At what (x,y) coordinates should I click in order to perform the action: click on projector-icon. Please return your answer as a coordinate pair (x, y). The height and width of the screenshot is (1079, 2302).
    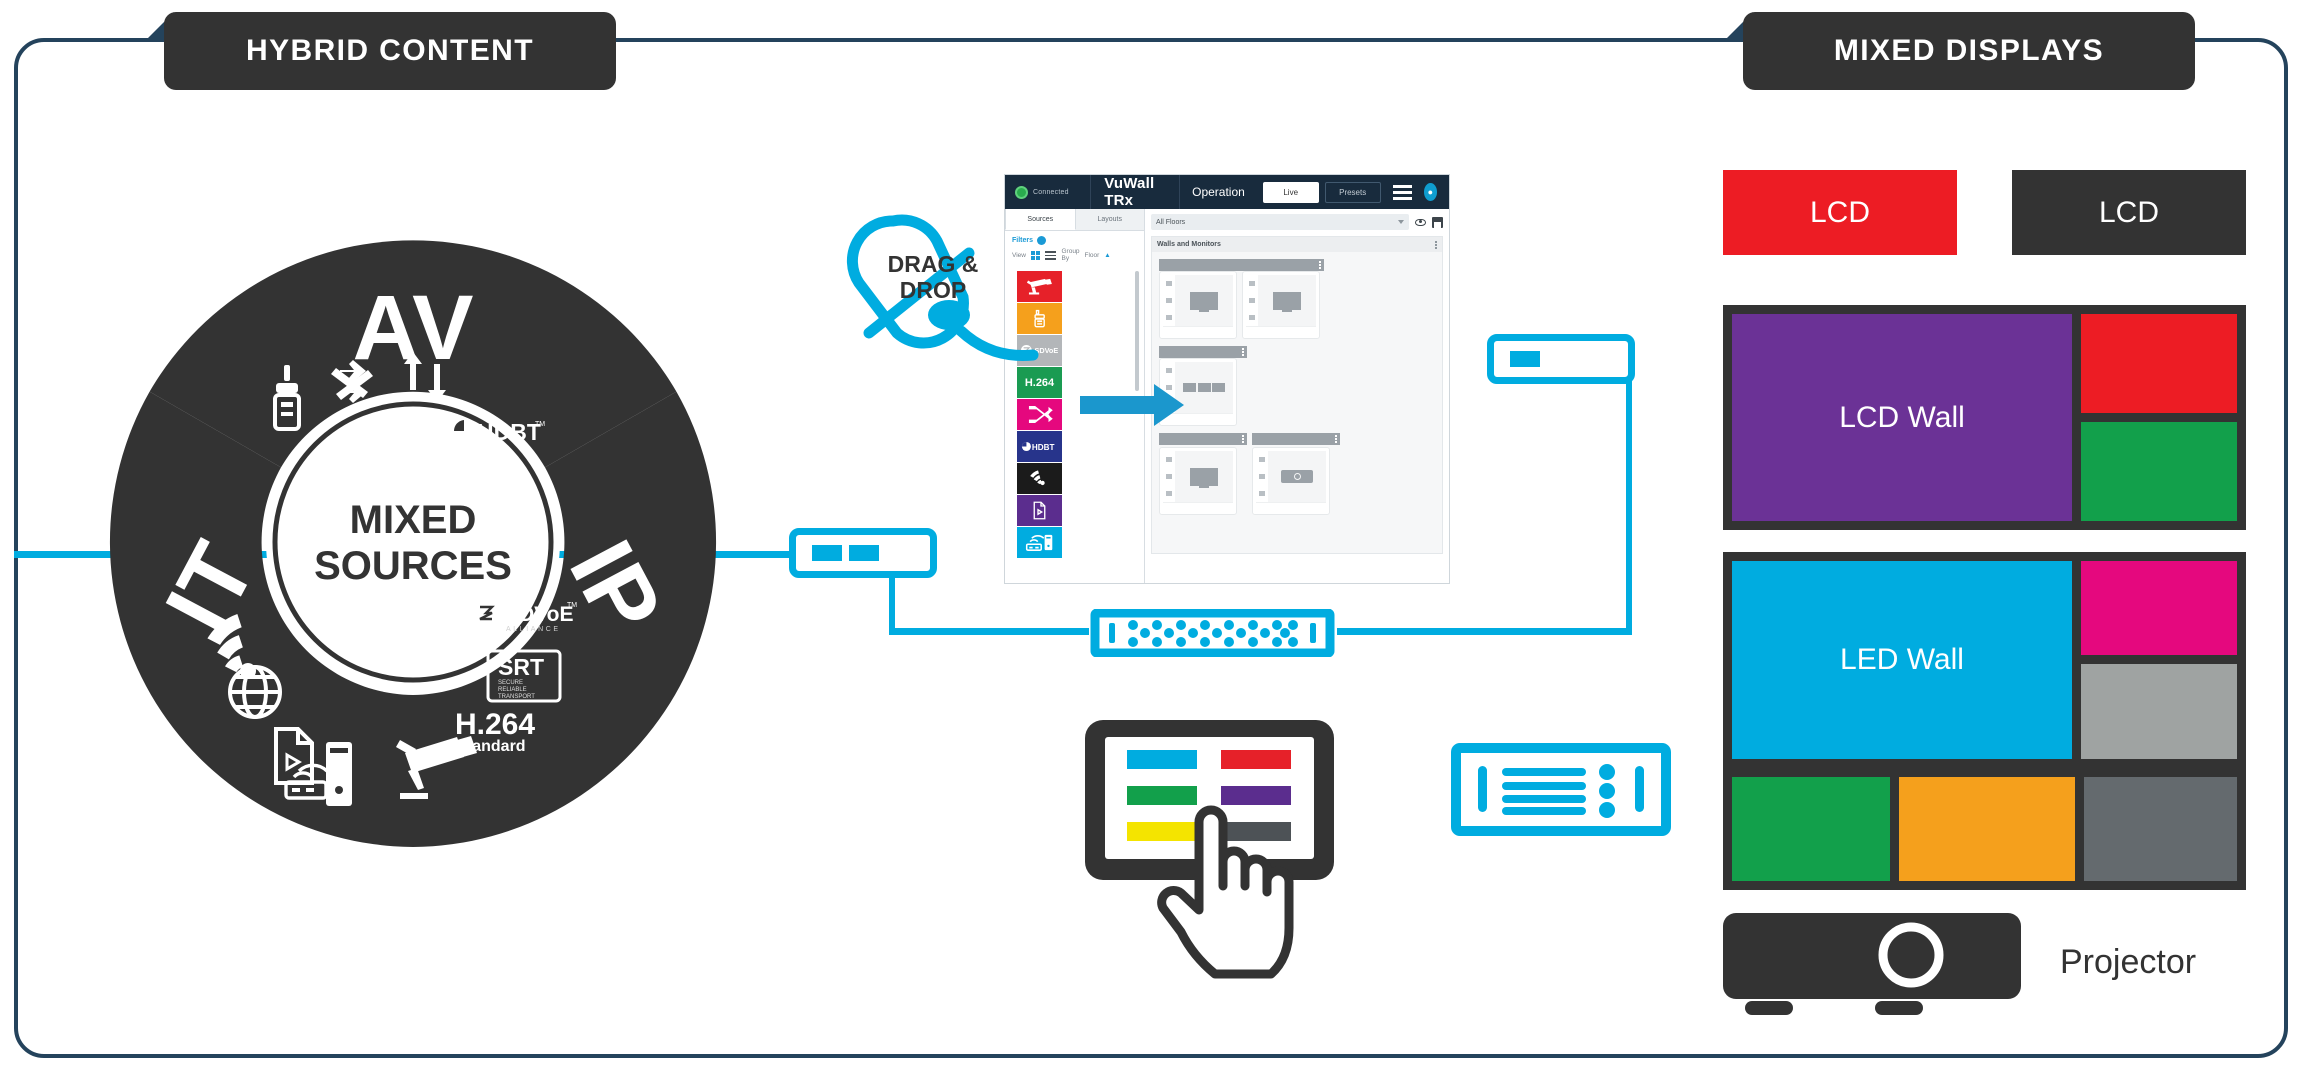
    Looking at the image, I should click on (1297, 476).